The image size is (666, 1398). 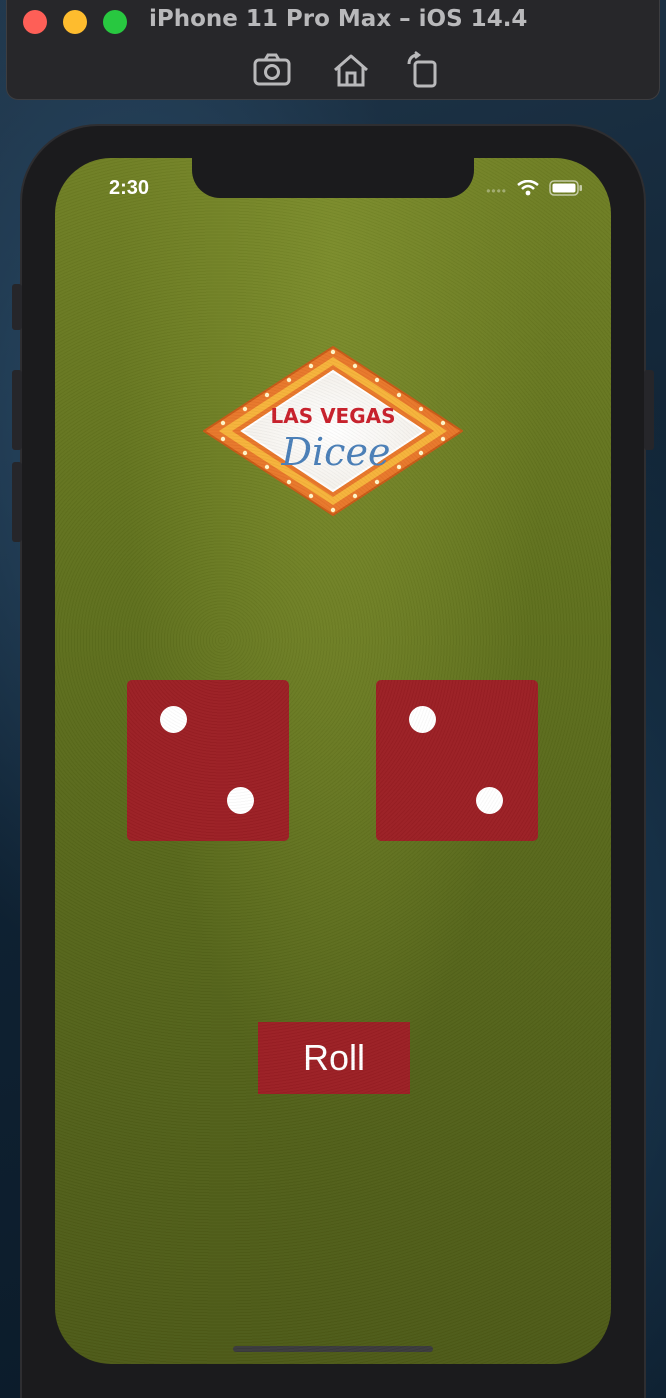 I want to click on wifi-icon, so click(x=528, y=190).